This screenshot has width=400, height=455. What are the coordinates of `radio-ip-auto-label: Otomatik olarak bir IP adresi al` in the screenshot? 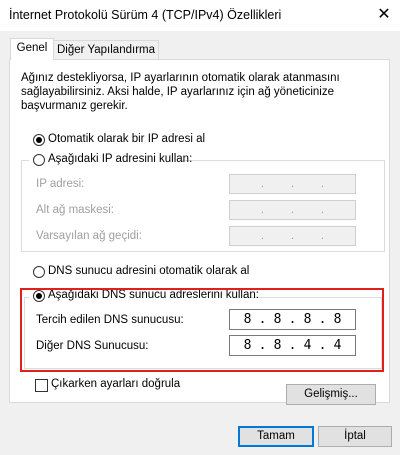 It's located at (127, 139).